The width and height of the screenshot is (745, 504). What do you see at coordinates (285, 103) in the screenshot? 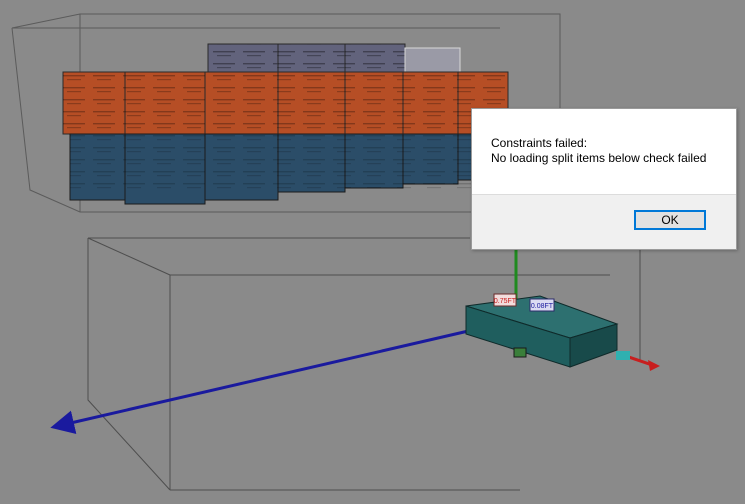
I see `preview-box-row-middle` at bounding box center [285, 103].